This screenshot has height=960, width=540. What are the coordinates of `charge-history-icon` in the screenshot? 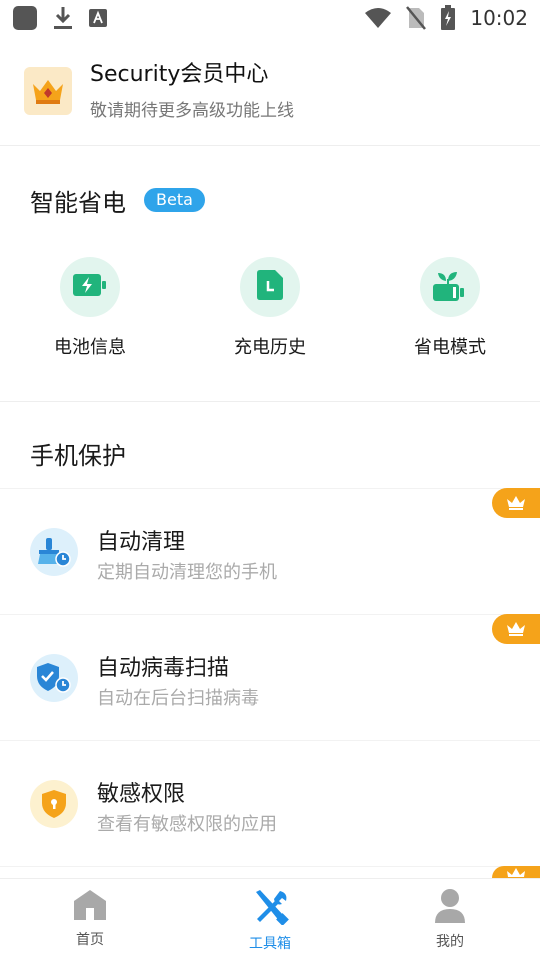 It's located at (270, 287).